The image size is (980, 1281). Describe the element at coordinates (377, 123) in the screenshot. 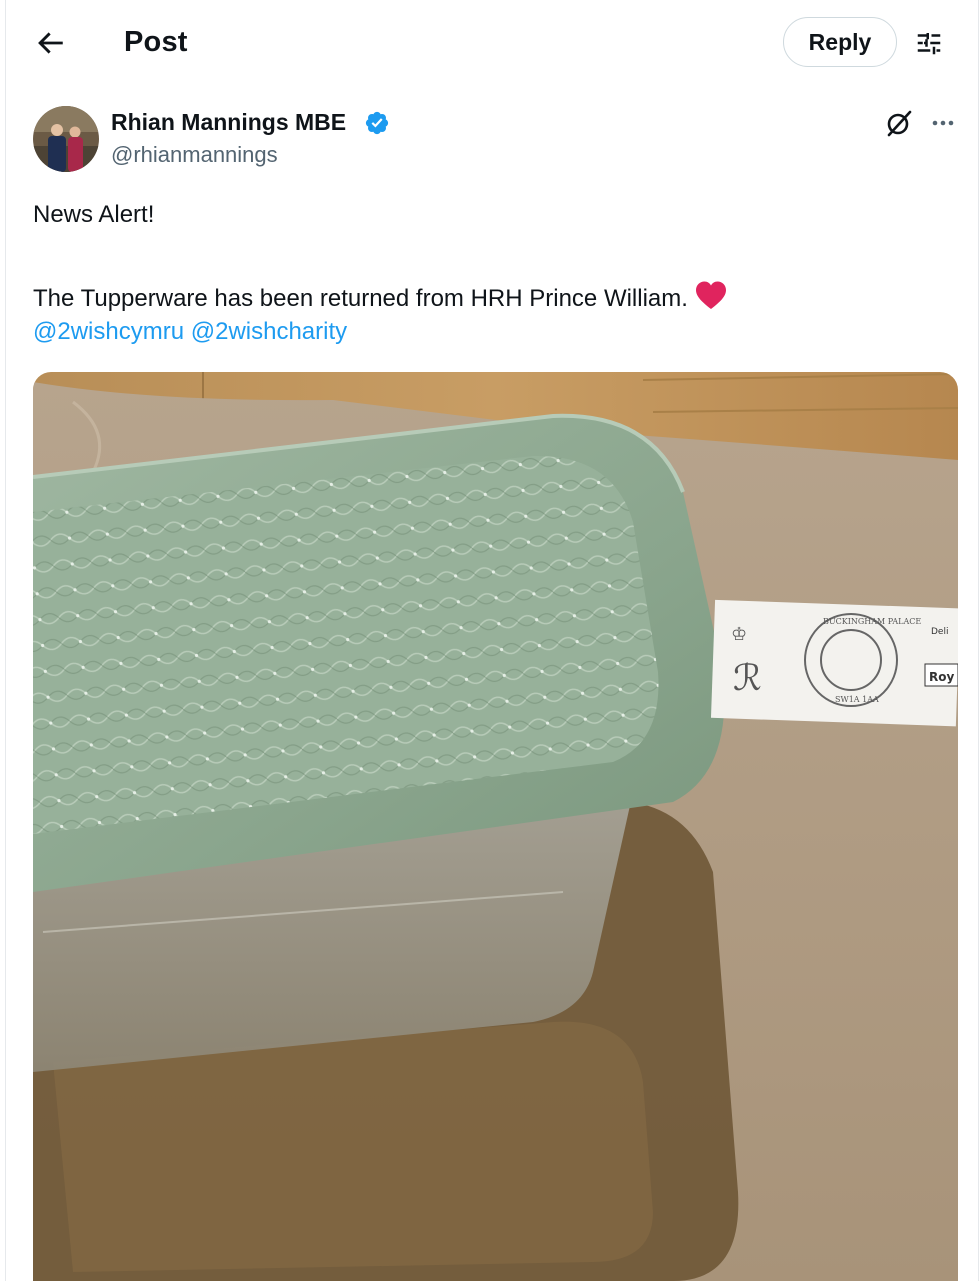

I see `verified-badge-icon` at that location.